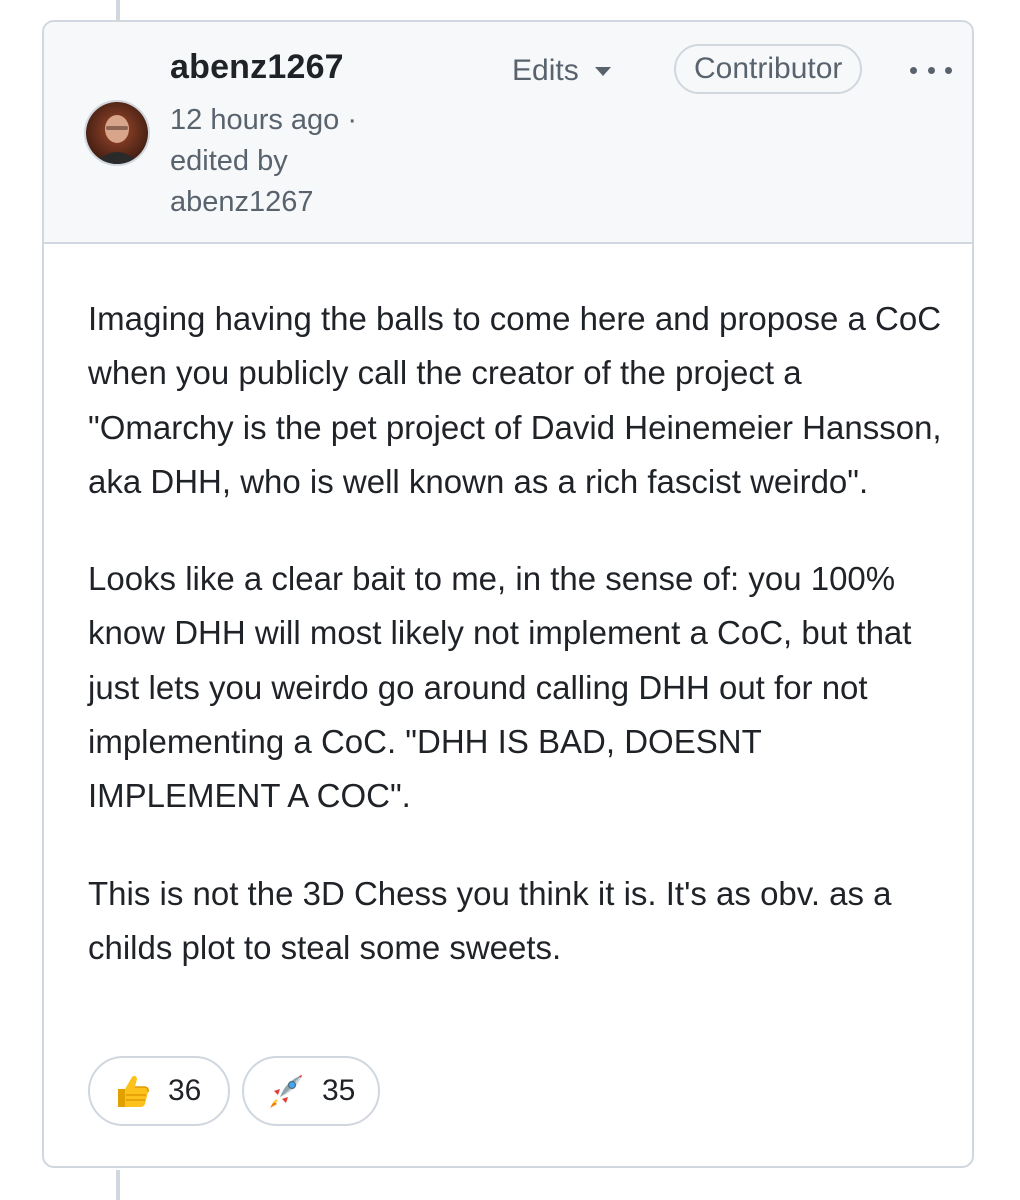 Image resolution: width=1020 pixels, height=1200 pixels. Describe the element at coordinates (602, 71) in the screenshot. I see `caret-down-icon` at that location.